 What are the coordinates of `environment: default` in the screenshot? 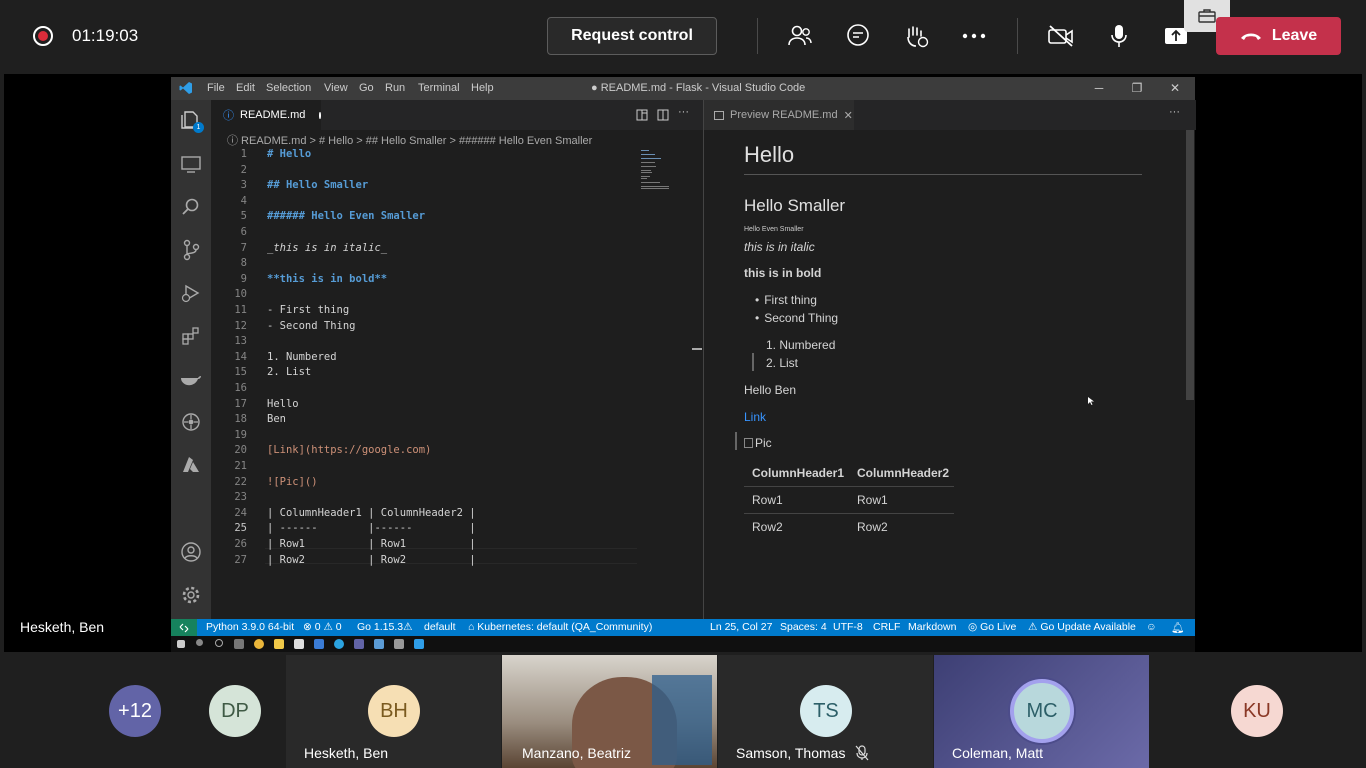 It's located at (440, 627).